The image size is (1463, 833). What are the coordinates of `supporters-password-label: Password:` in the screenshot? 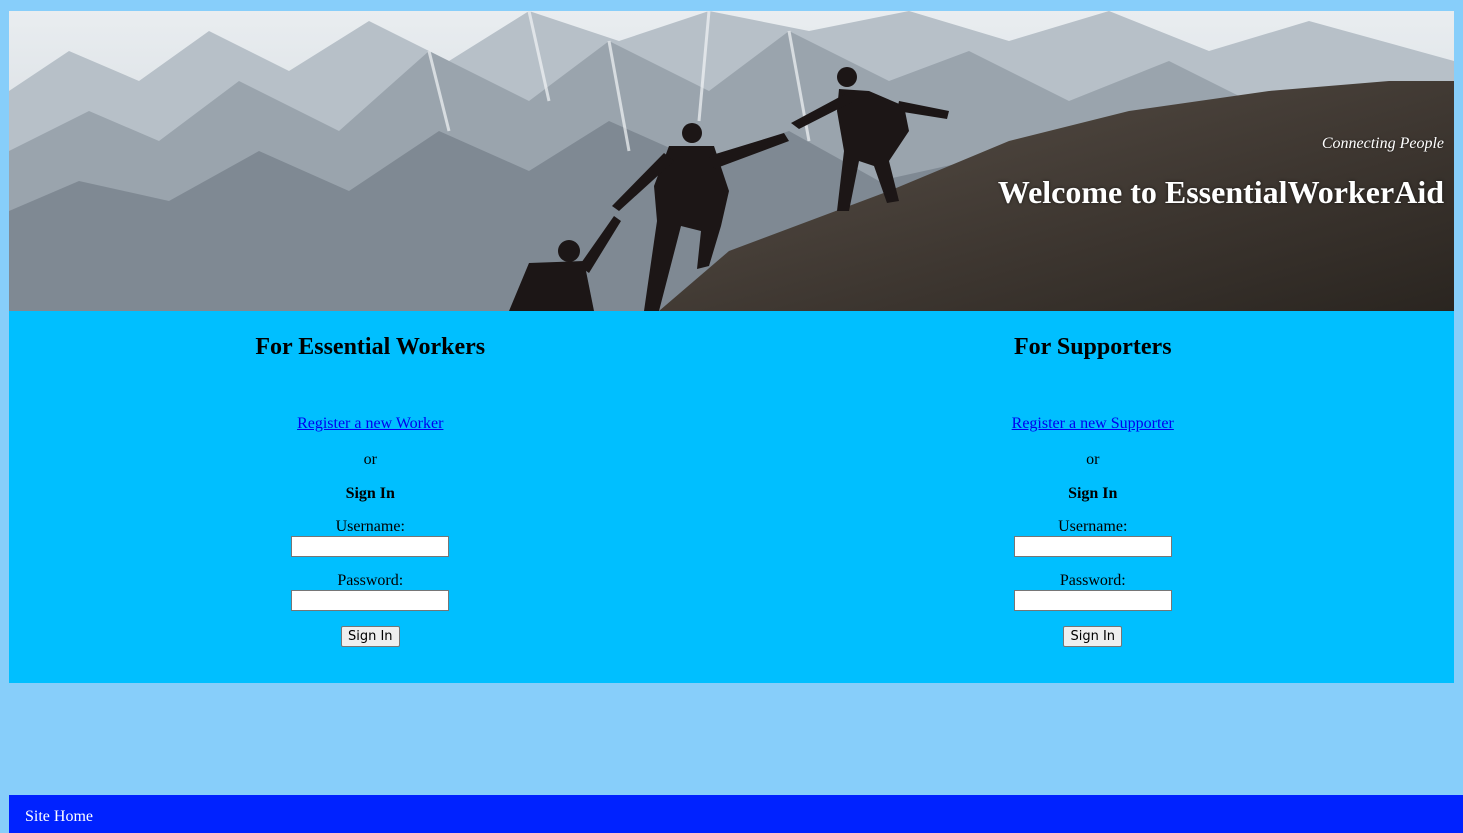 It's located at (1092, 580).